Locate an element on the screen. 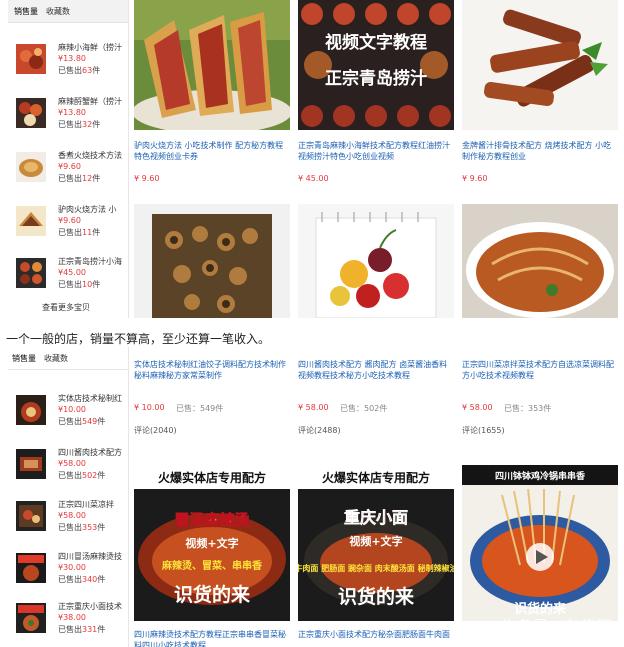 Image resolution: width=624 pixels, height=647 pixels. sidebar-product: 四川冒汤麻辣烫技 ¥30.00 已售出340件 is located at coordinates (68, 571).